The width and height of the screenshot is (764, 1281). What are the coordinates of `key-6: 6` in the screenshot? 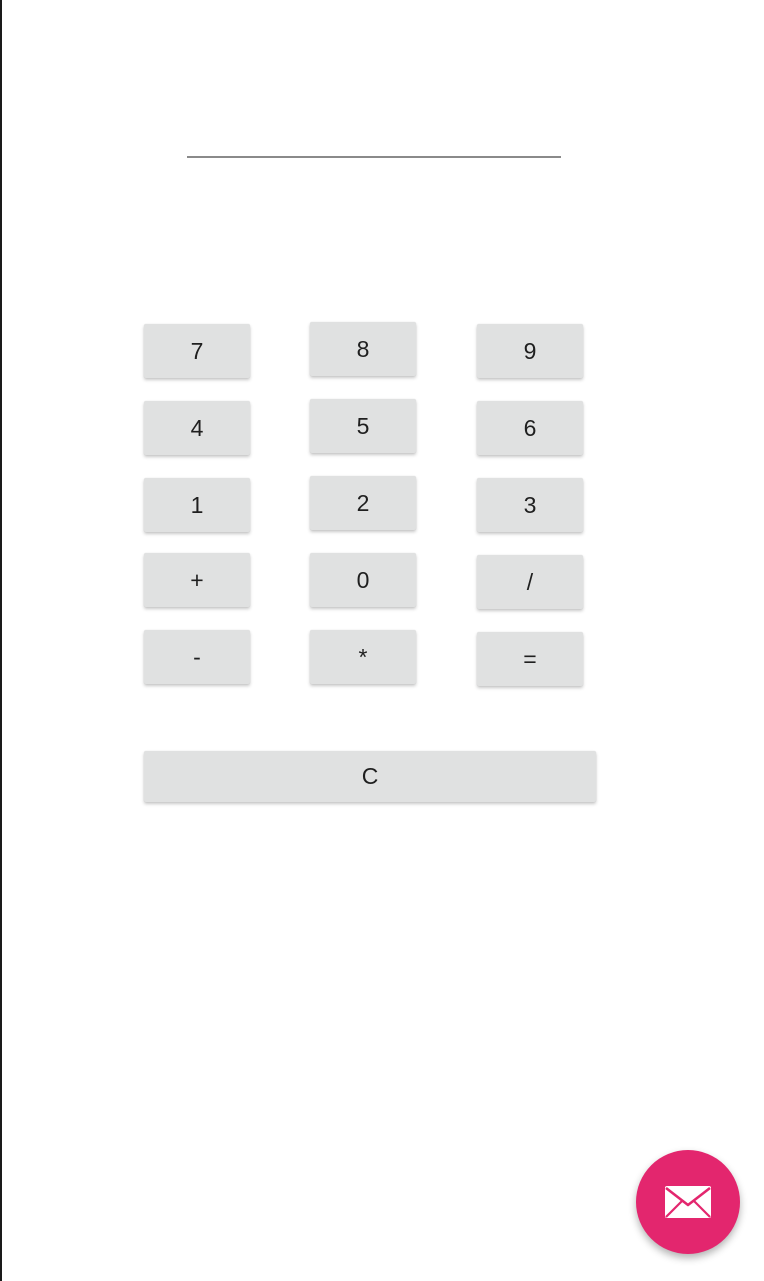 It's located at (530, 428).